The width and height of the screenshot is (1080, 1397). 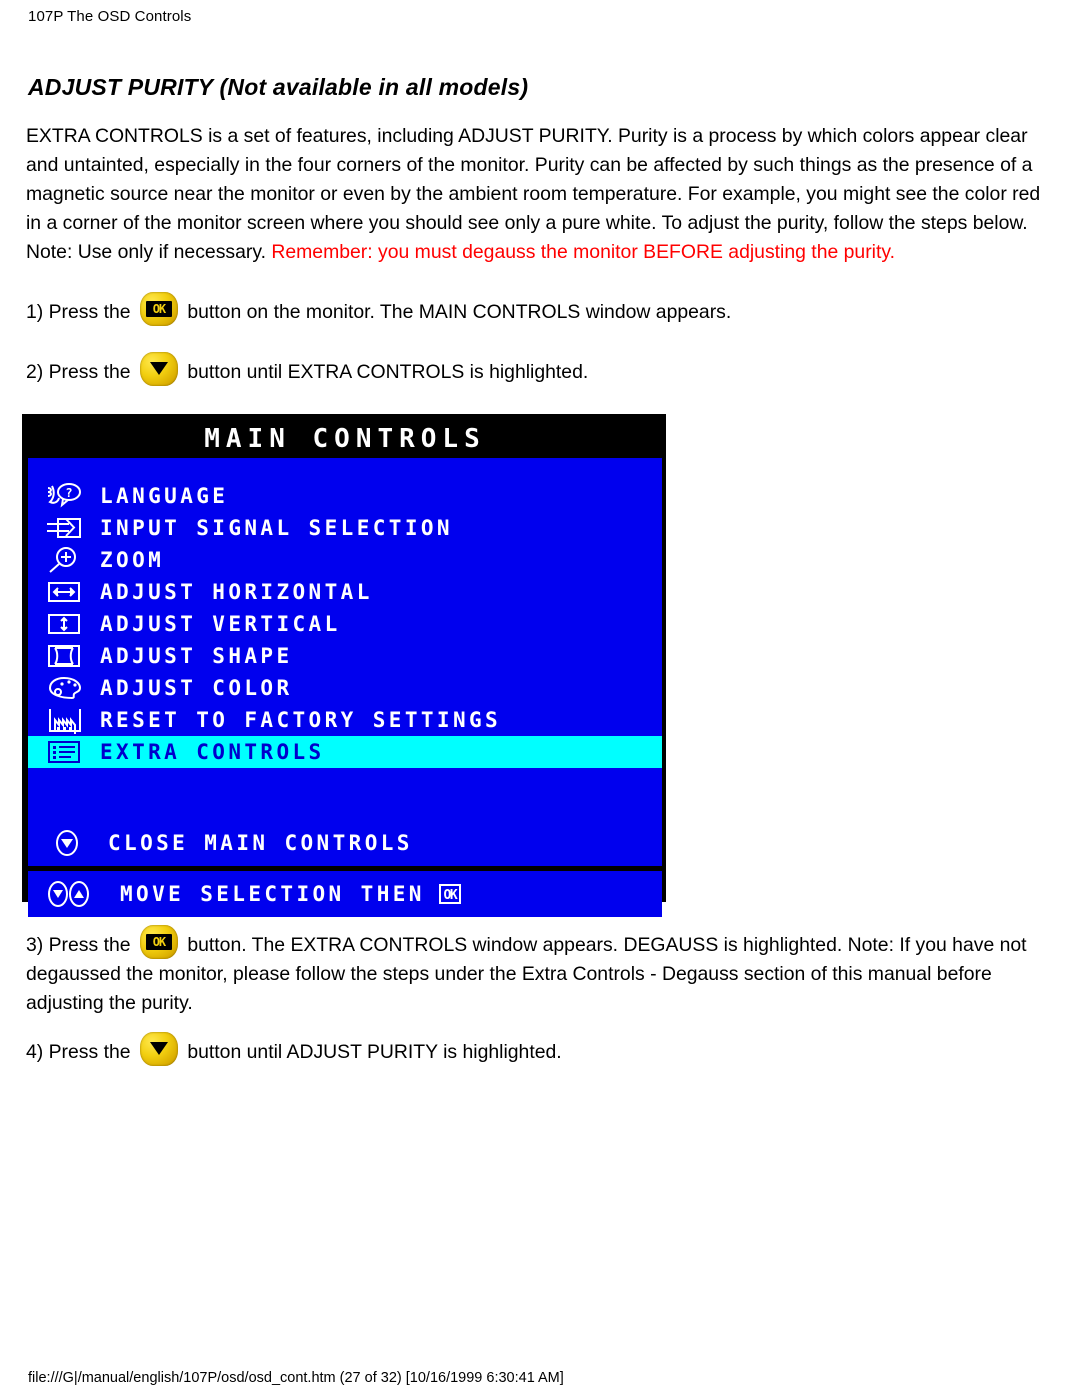 I want to click on osd-item-adjust-color: ADJUST COLOR, so click(x=345, y=688).